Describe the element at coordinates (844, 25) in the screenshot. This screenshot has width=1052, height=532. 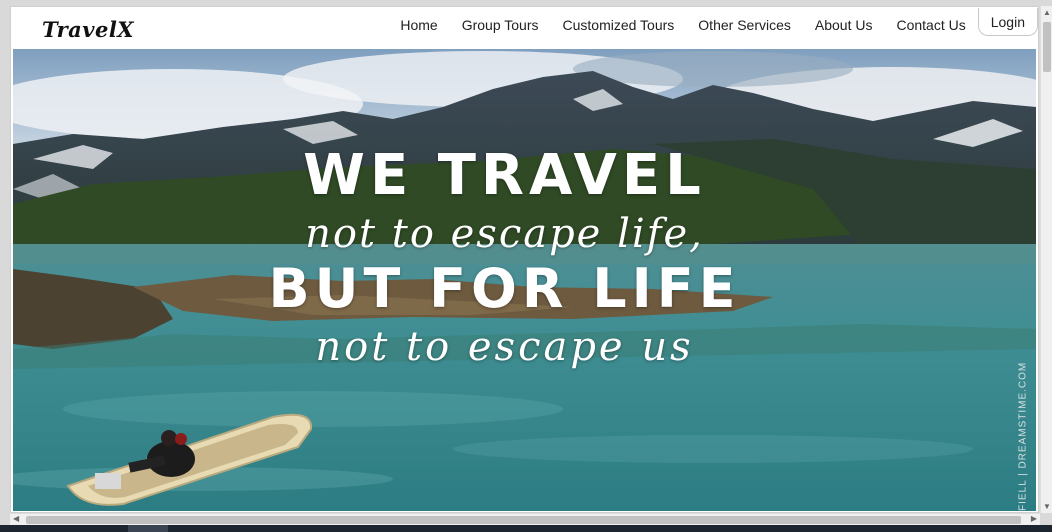
I see `nav-about-us-link: About Us` at that location.